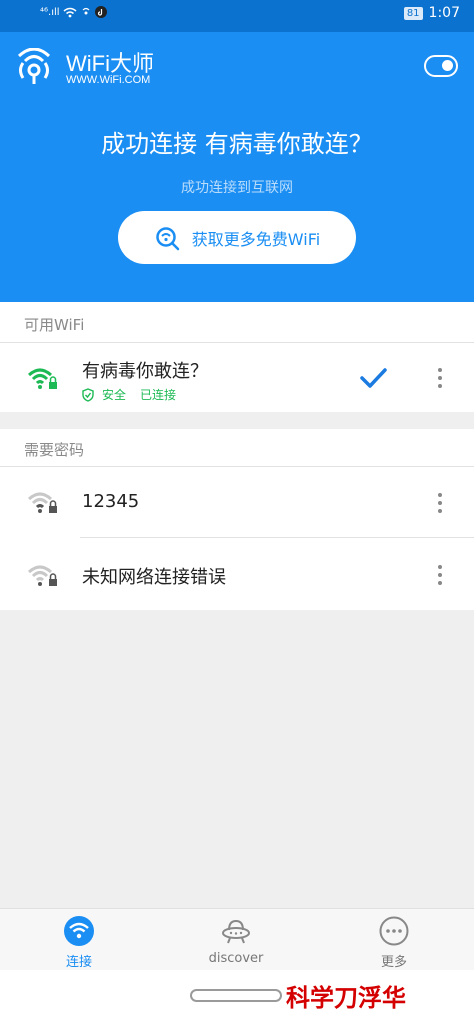 The image size is (474, 1021). What do you see at coordinates (158, 395) in the screenshot?
I see `connected-label: 已连接` at bounding box center [158, 395].